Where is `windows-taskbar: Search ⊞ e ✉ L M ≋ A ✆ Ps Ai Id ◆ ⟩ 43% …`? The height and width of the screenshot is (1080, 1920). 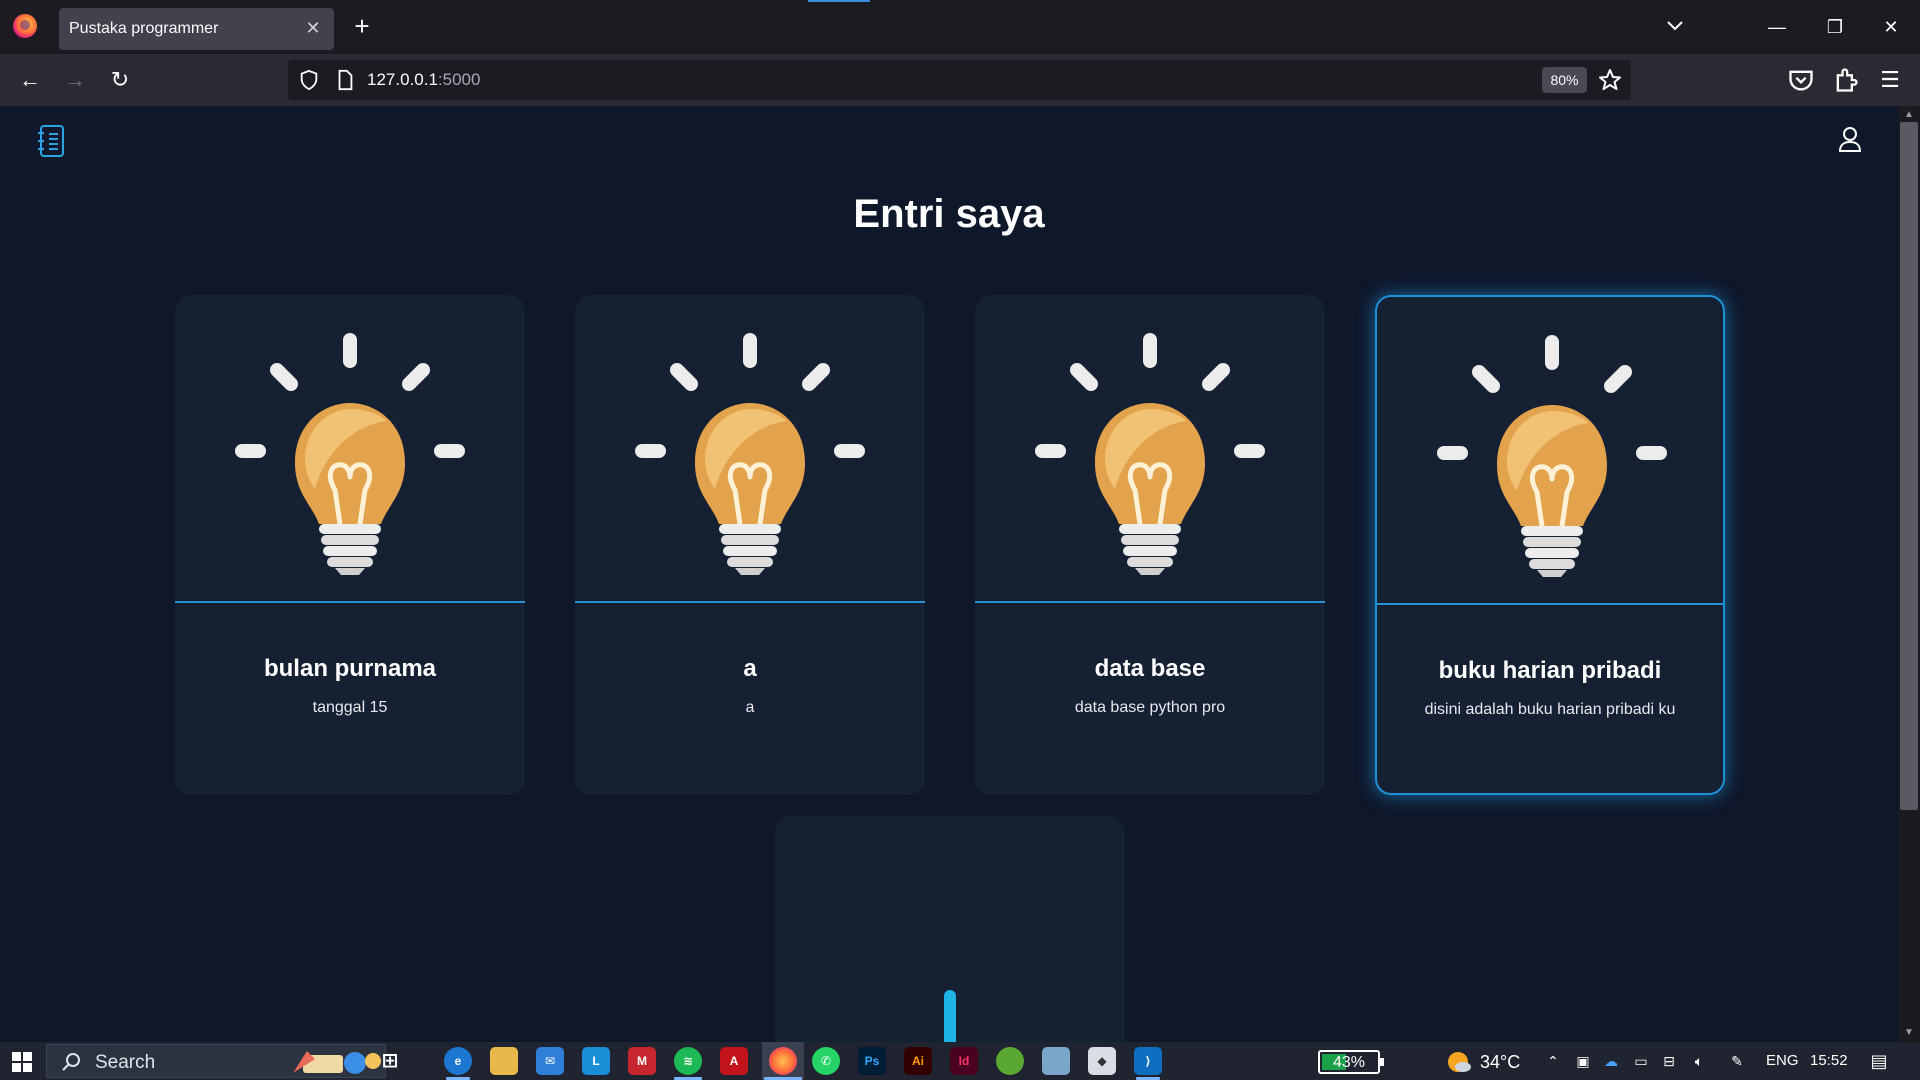
windows-taskbar: Search ⊞ e ✉ L M ≋ A ✆ Ps Ai Id ◆ ⟩ 43% … is located at coordinates (960, 1061).